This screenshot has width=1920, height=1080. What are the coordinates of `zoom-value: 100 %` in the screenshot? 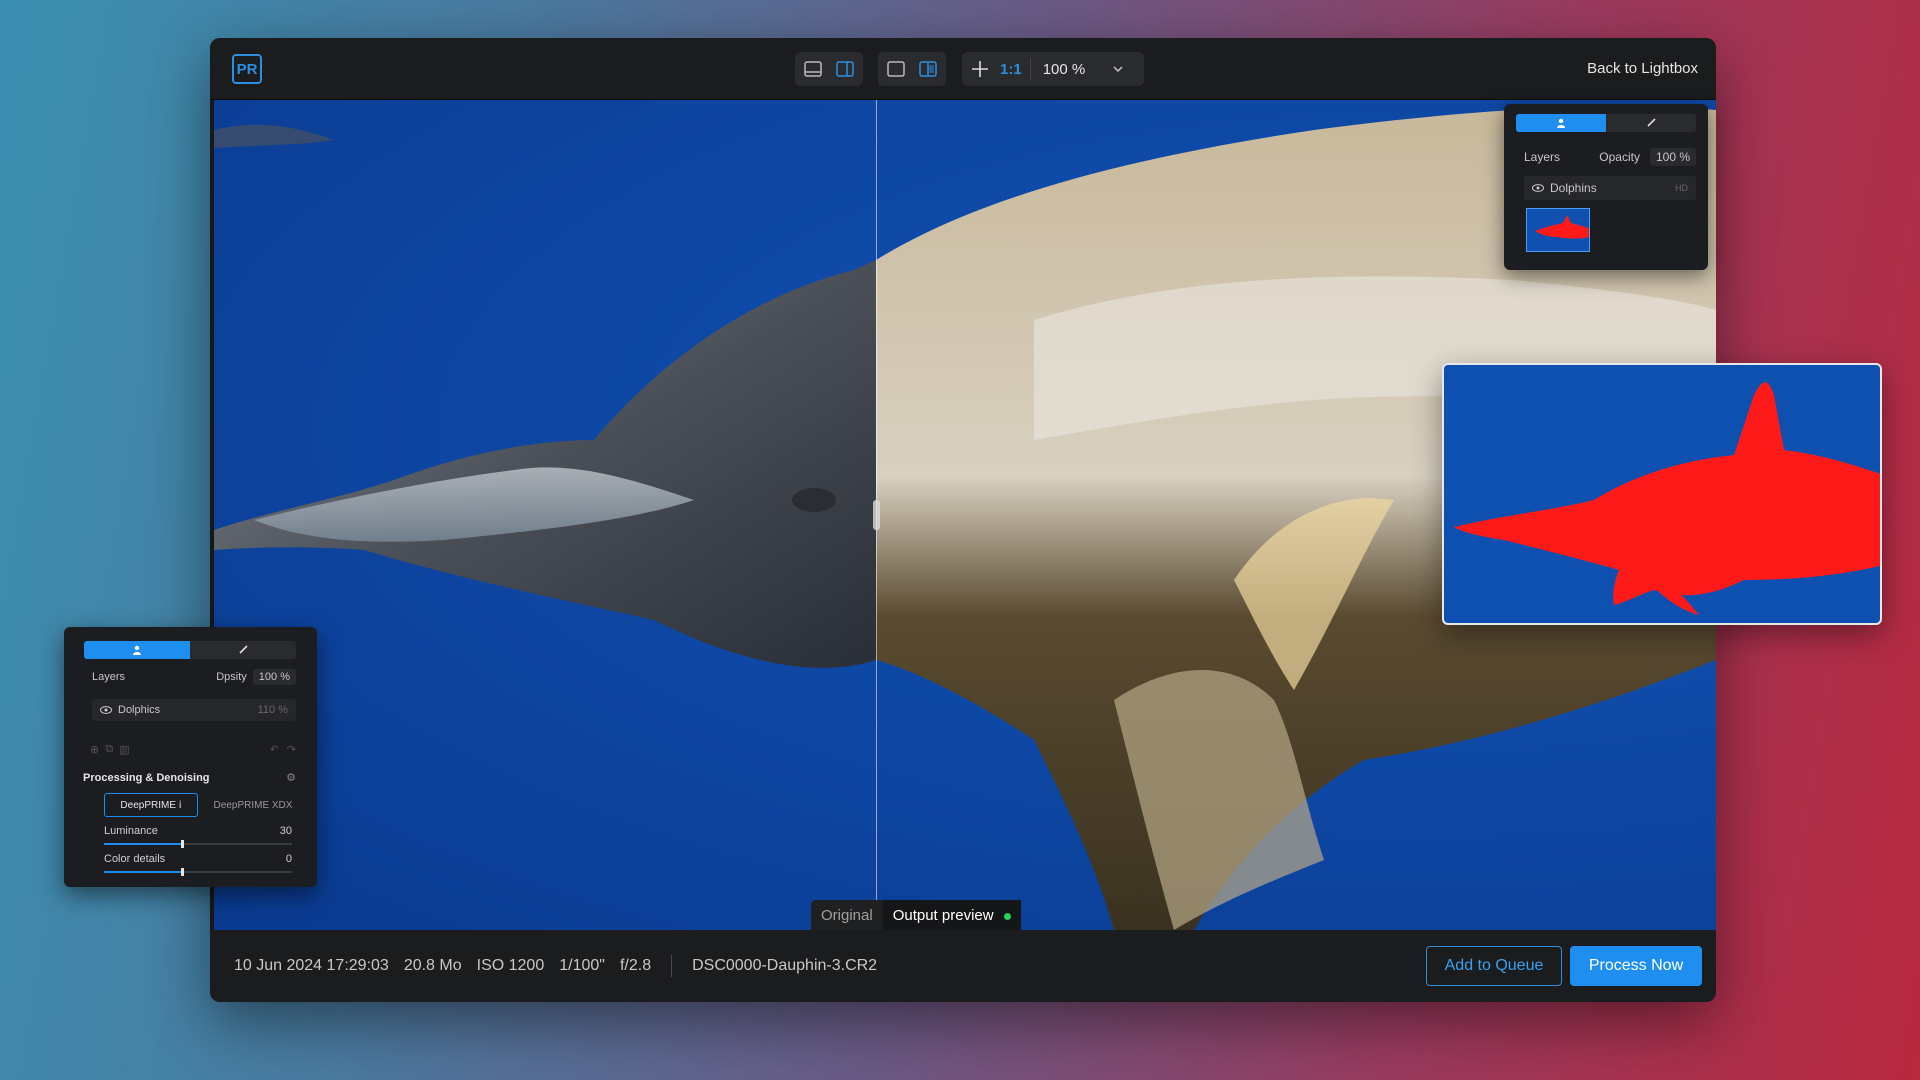 It's located at (1064, 69).